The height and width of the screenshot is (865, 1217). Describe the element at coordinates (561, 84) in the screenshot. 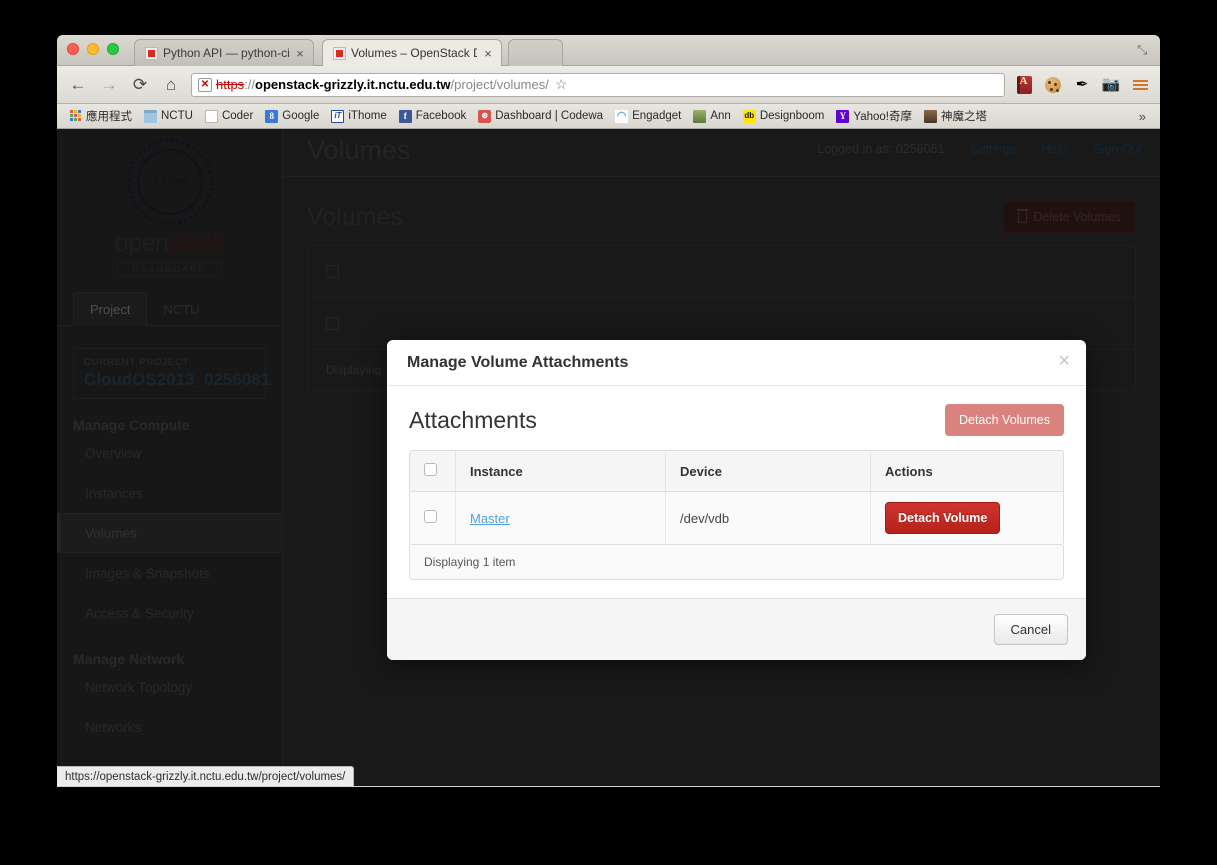

I see `bookmark-star-icon: ☆` at that location.